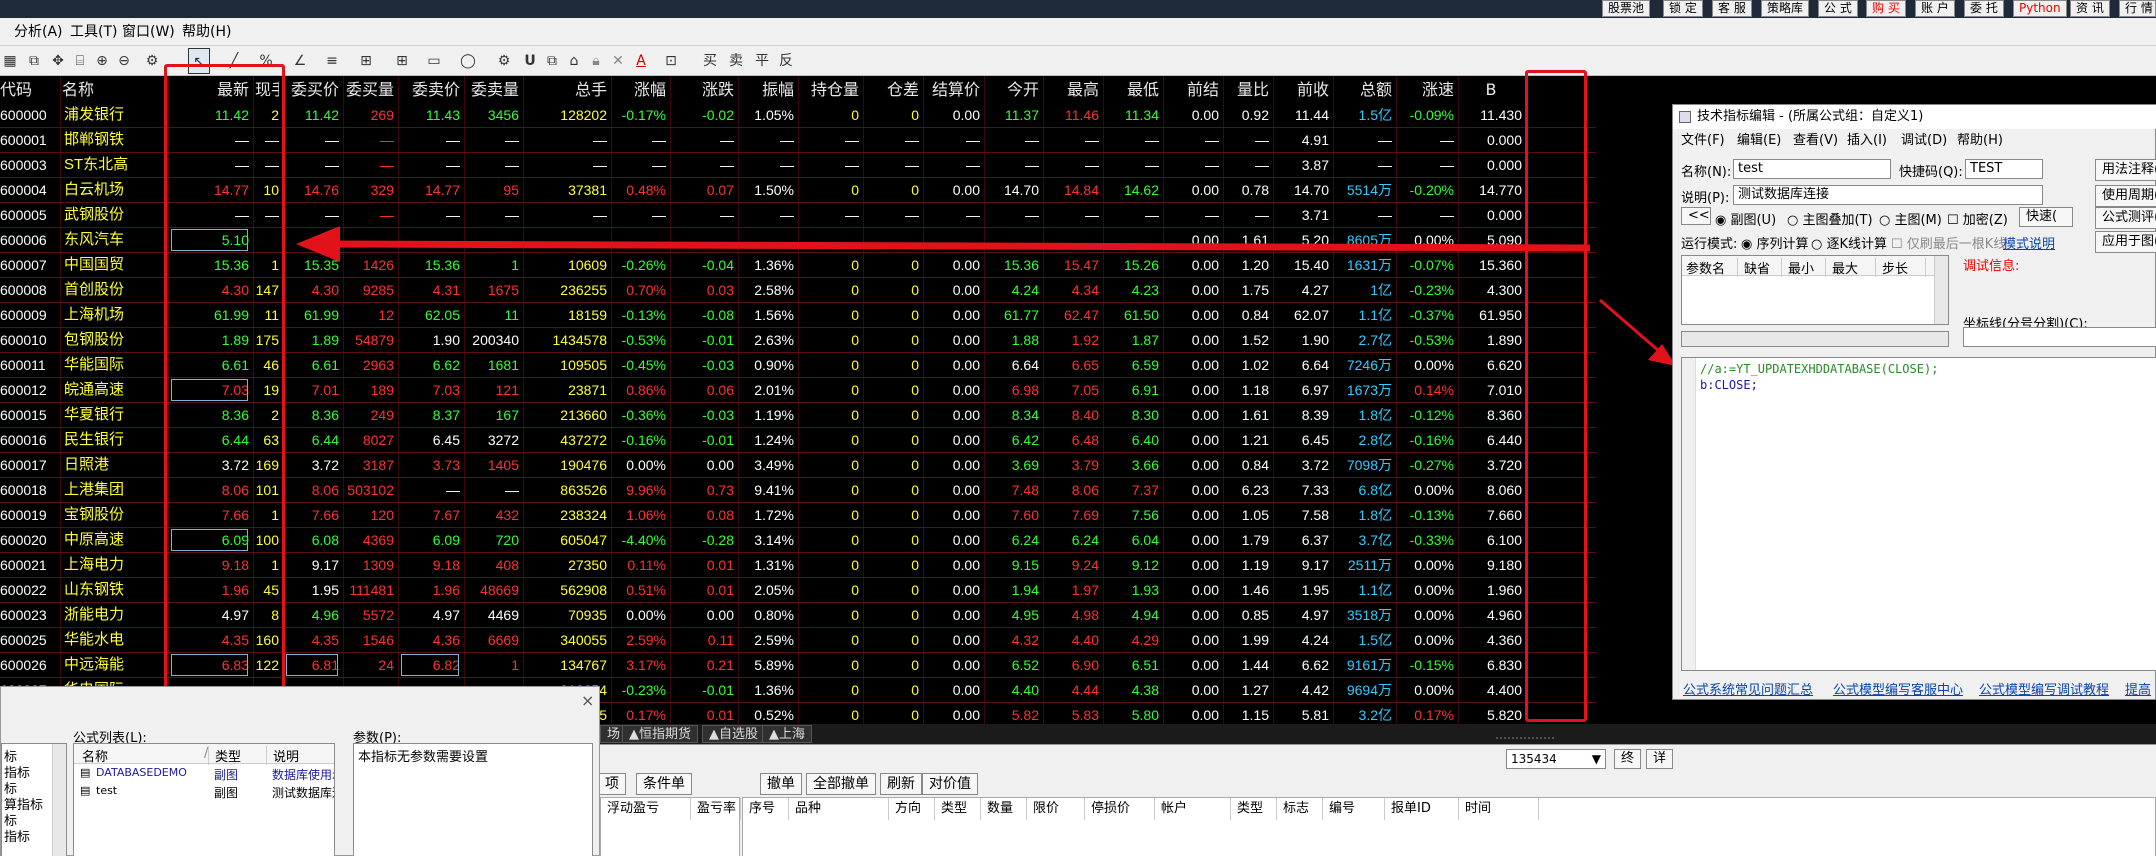  What do you see at coordinates (1683, 8) in the screenshot?
I see `lock-button: 锁 定` at bounding box center [1683, 8].